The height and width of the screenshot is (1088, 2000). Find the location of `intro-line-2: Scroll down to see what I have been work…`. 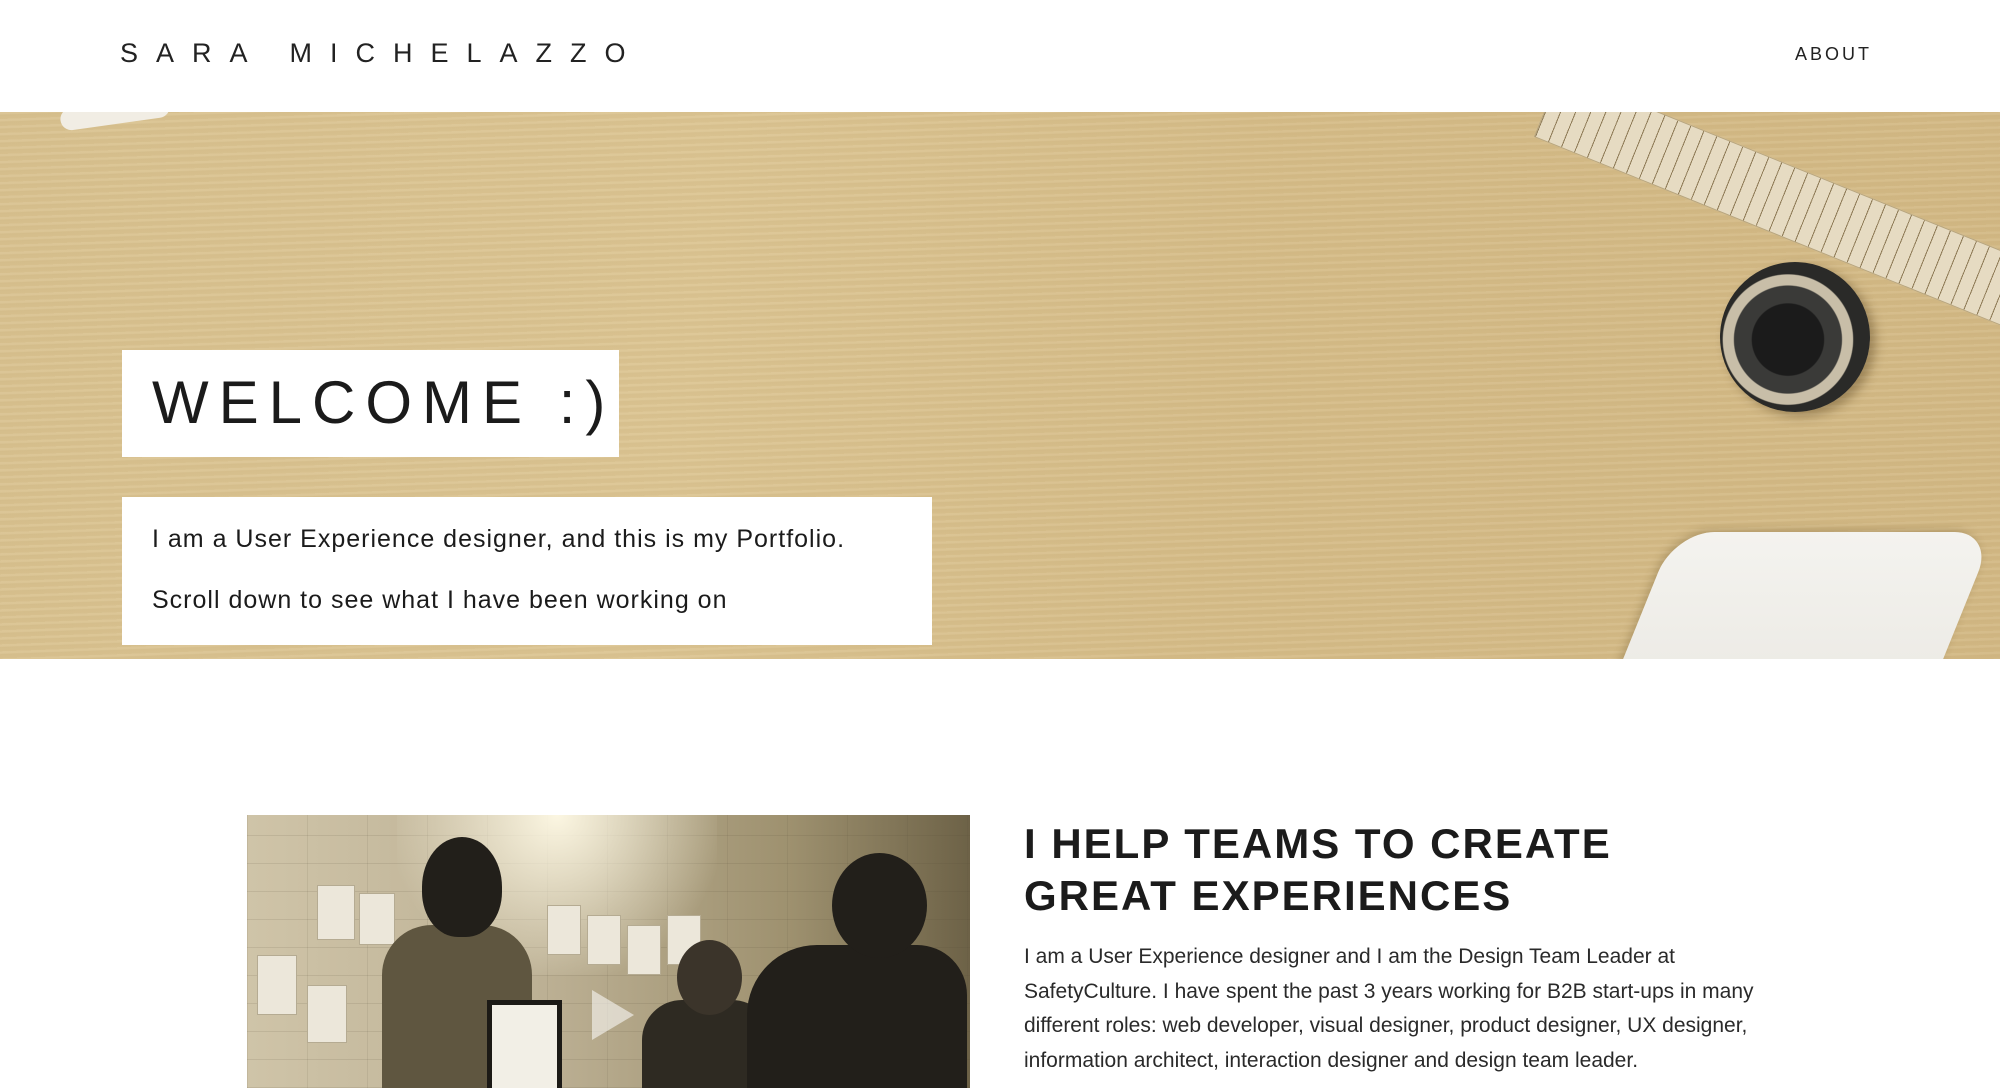

intro-line-2: Scroll down to see what I have been work… is located at coordinates (440, 600).